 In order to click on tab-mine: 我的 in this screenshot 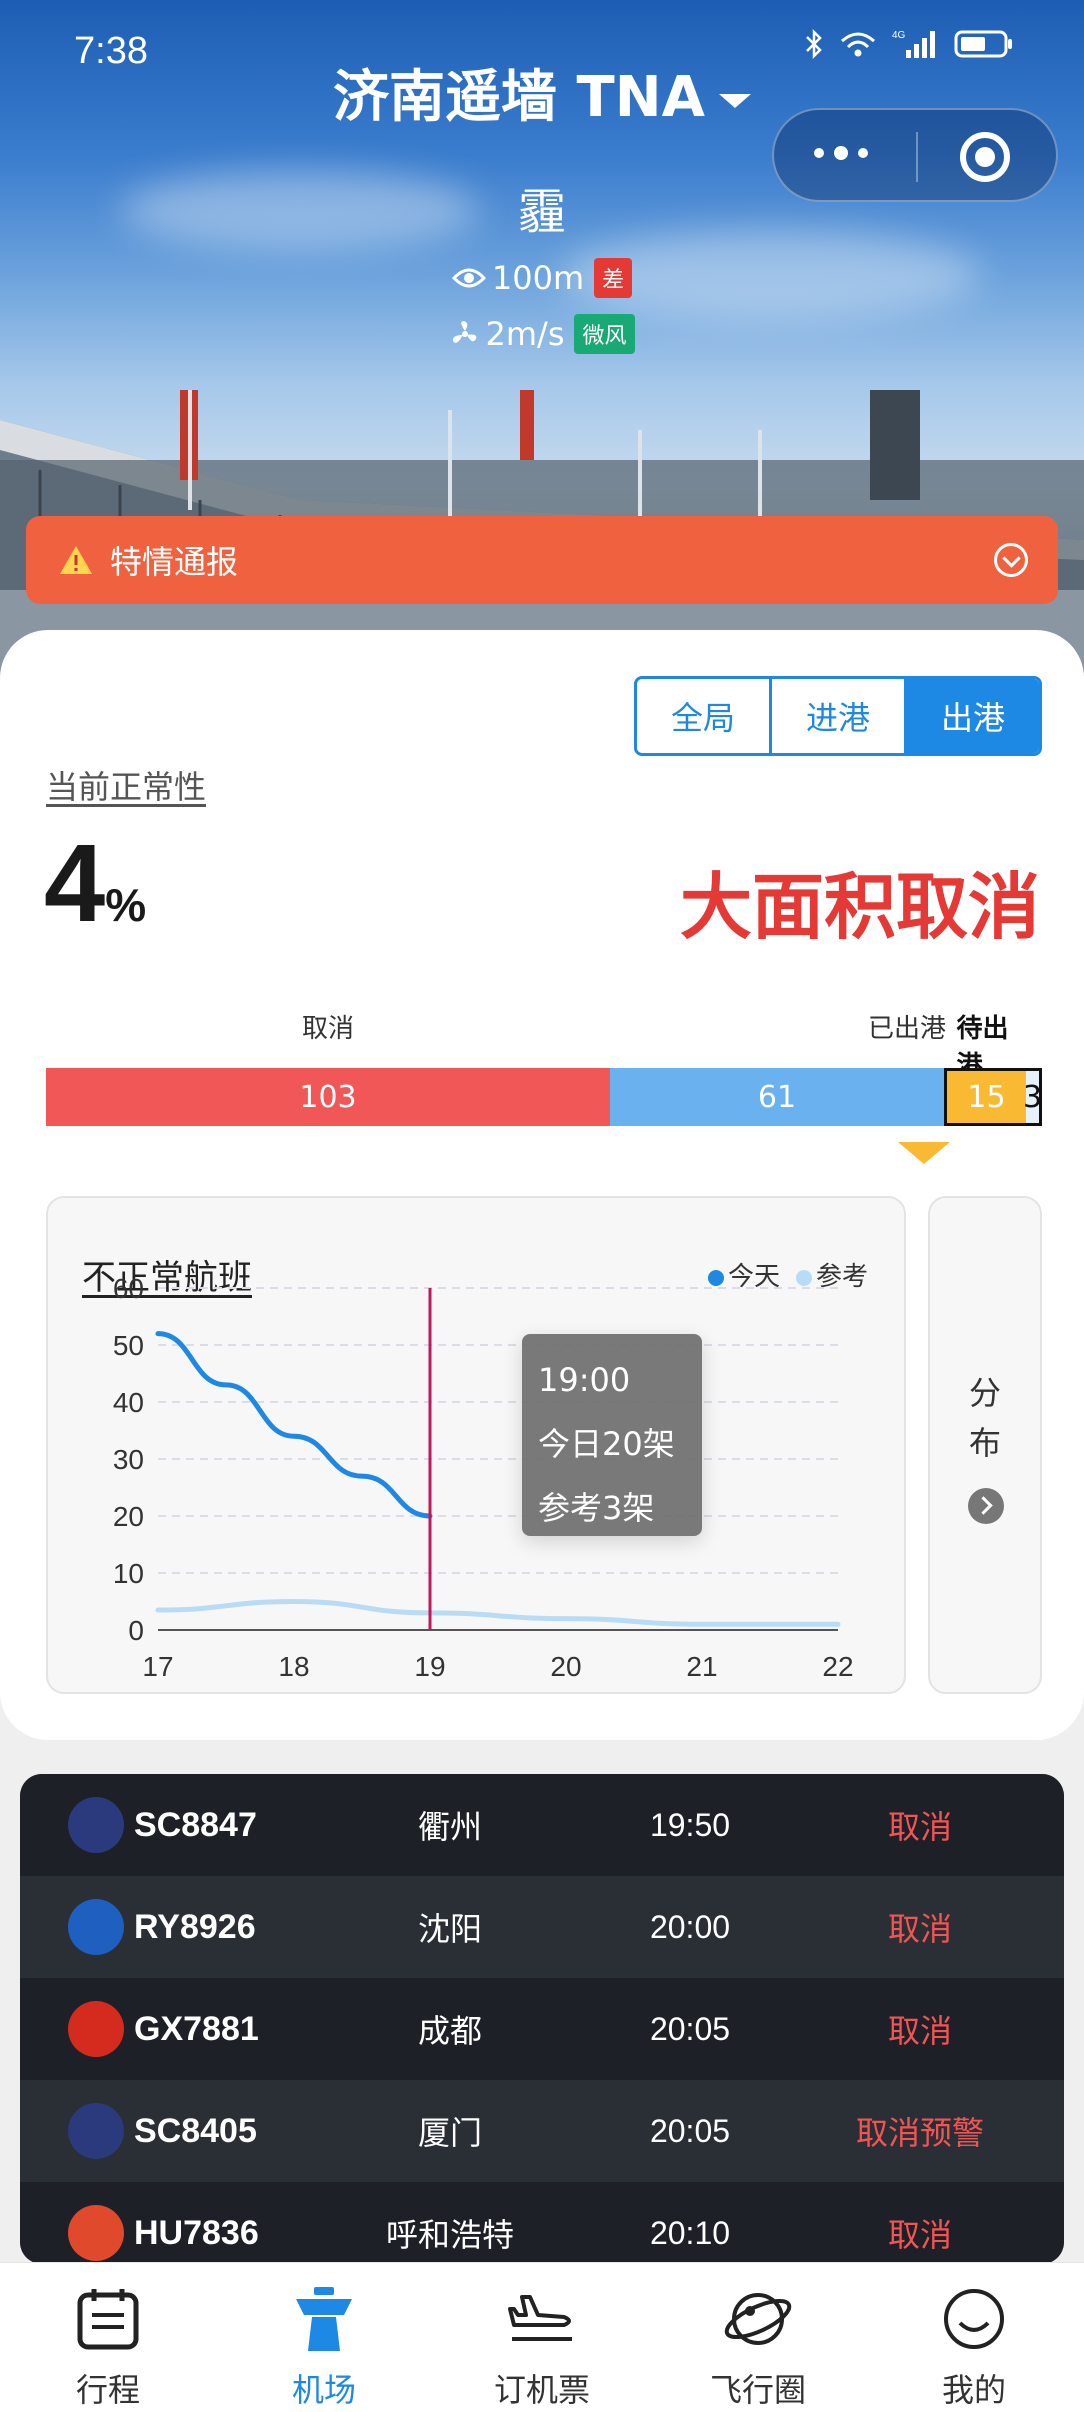, I will do `click(974, 2343)`.